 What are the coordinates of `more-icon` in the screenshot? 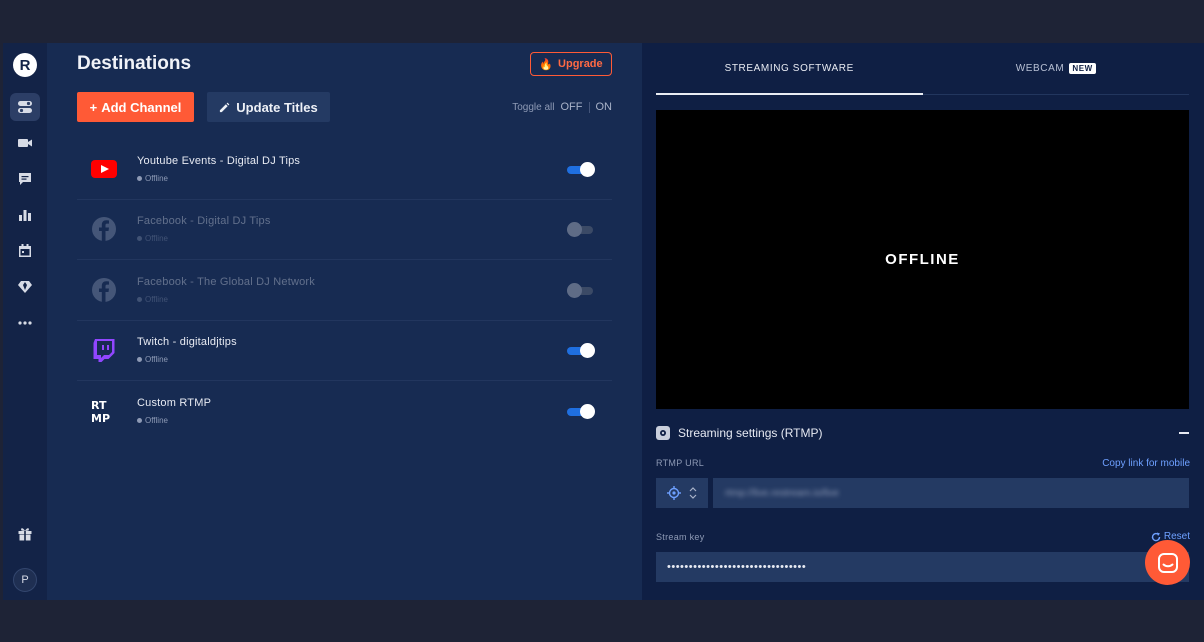 It's located at (25, 323).